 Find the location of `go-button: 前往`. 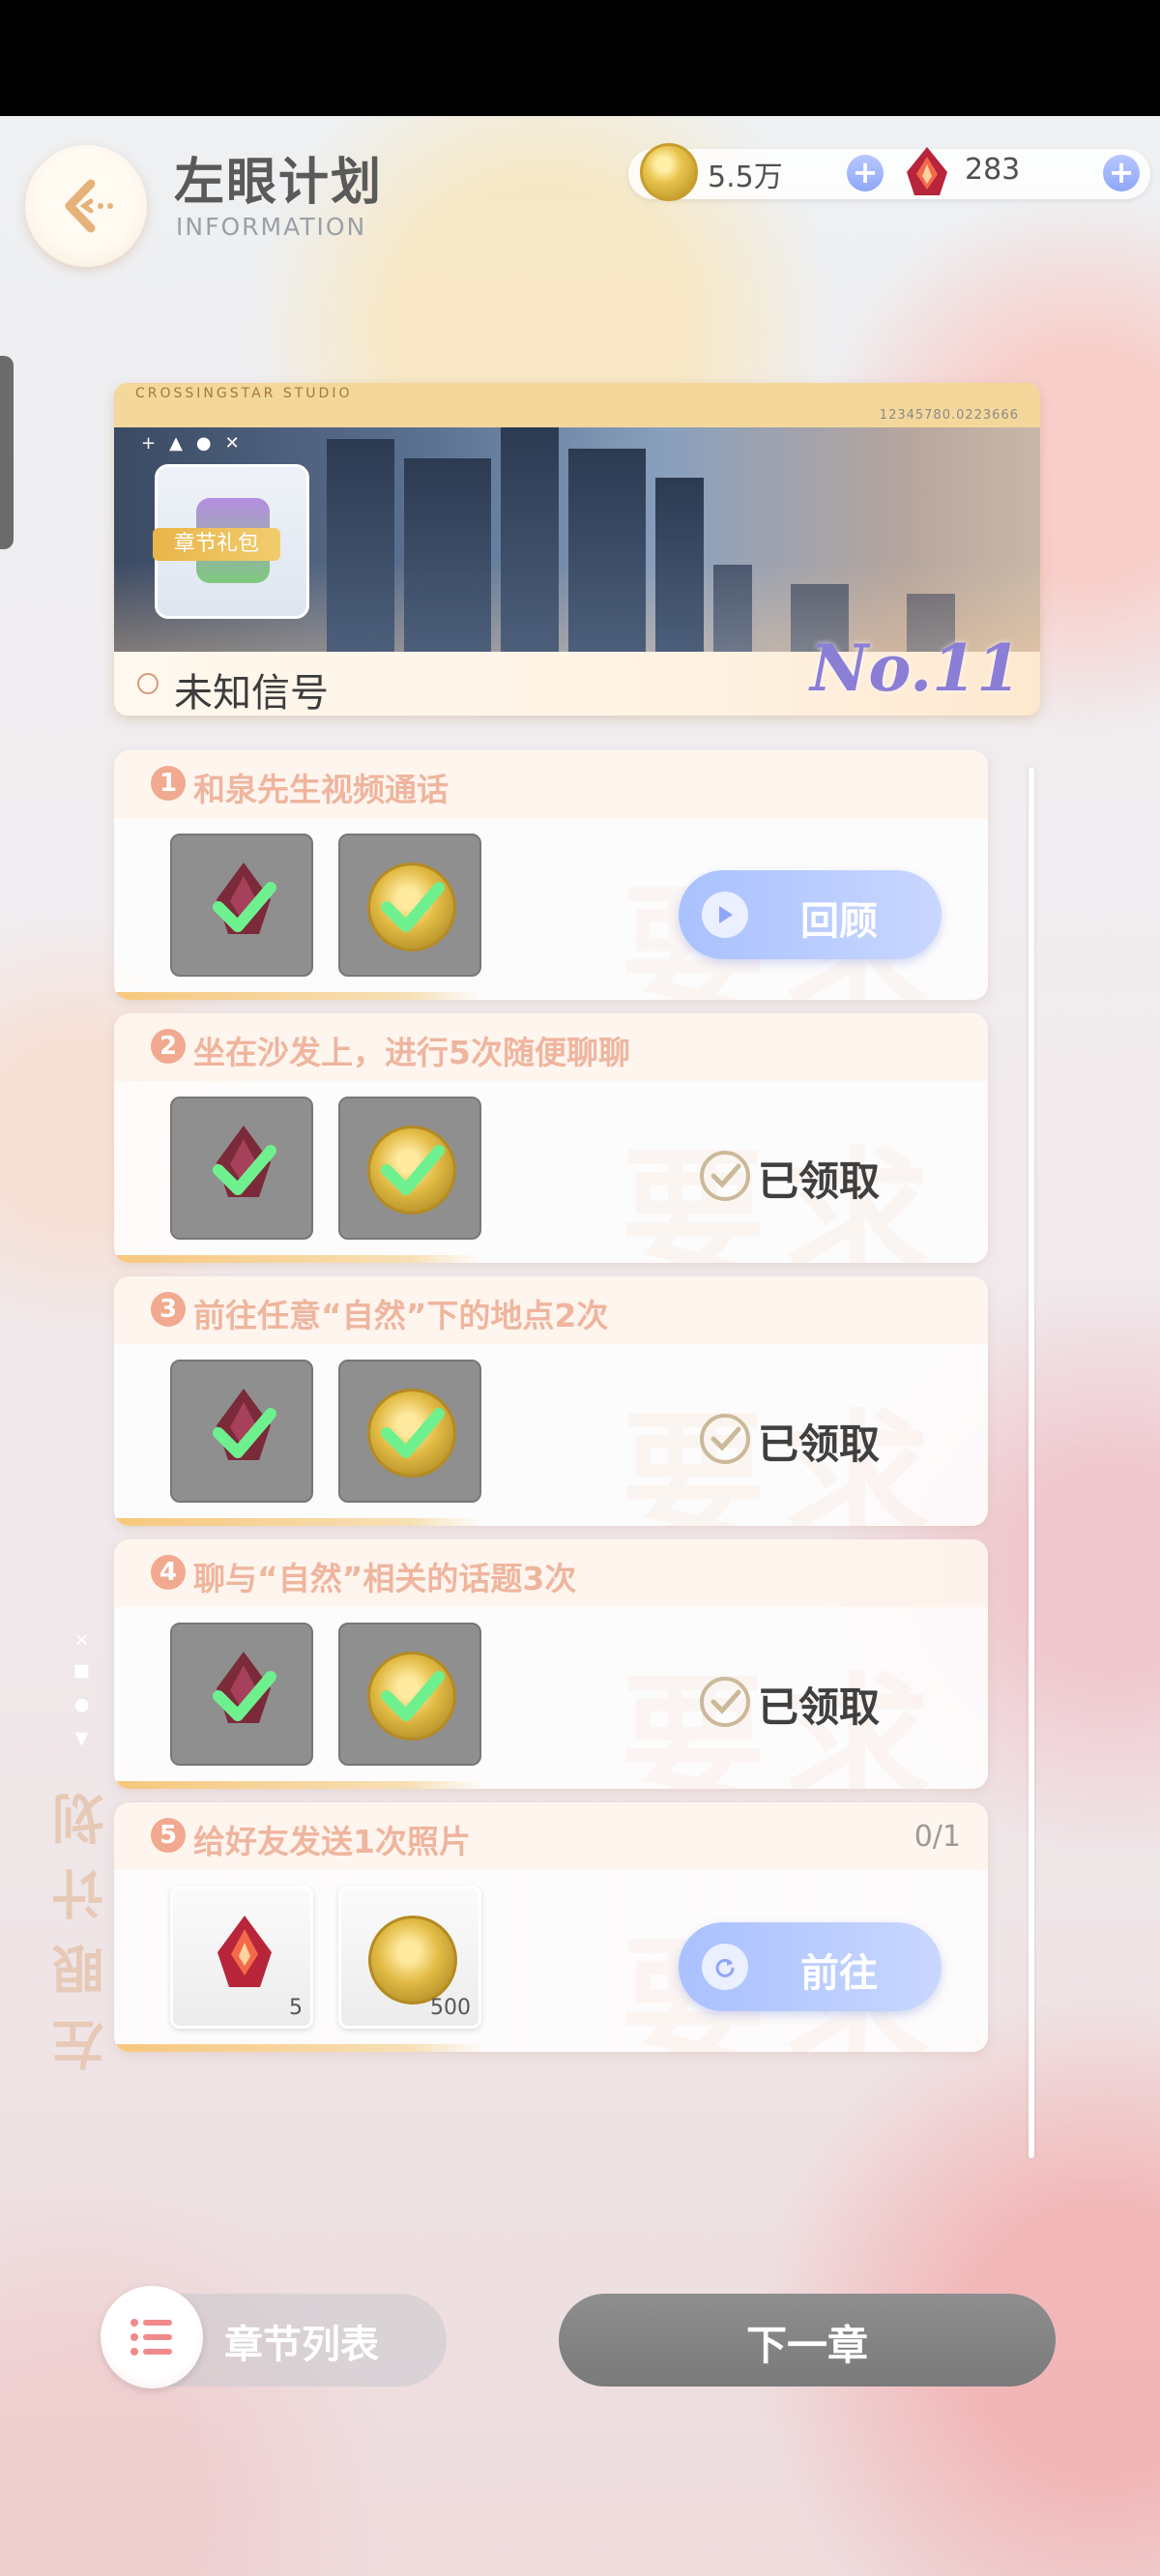

go-button: 前往 is located at coordinates (811, 1966).